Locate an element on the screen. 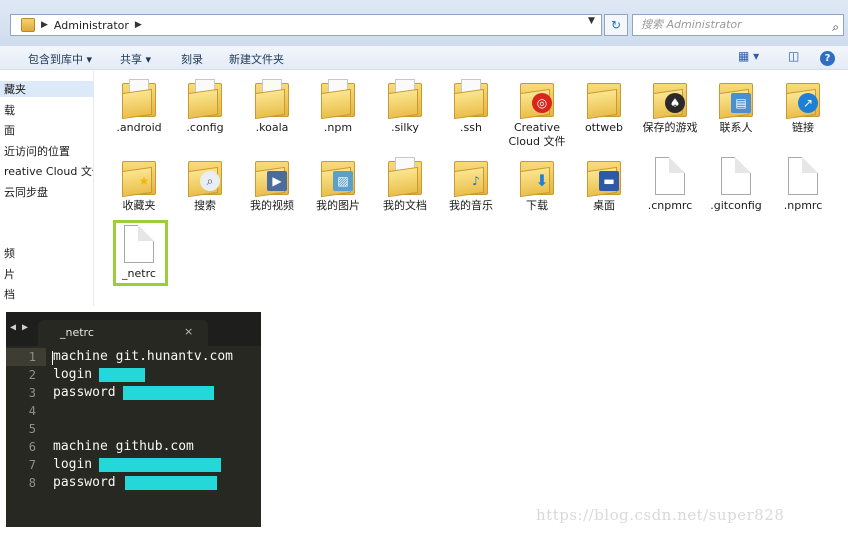 The height and width of the screenshot is (536, 848). list-item: .koala is located at coordinates (272, 107).